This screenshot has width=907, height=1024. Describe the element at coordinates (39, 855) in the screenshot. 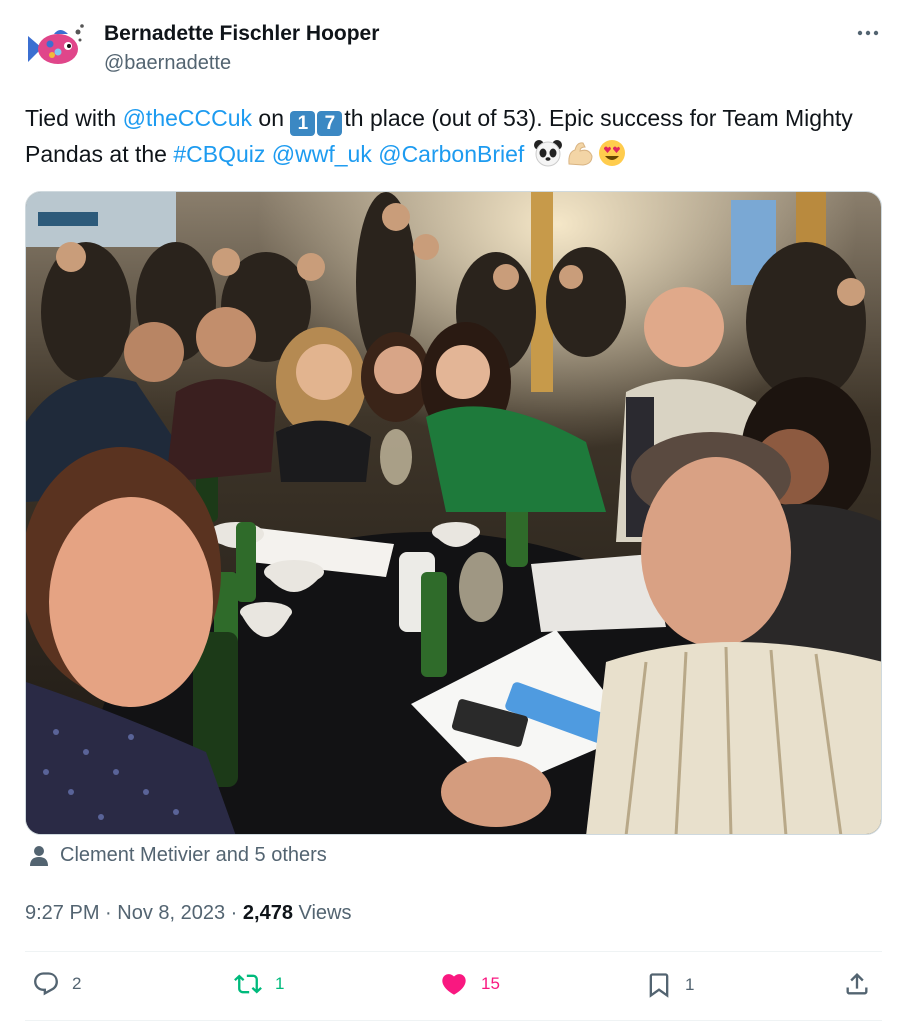

I see `person-icon` at that location.